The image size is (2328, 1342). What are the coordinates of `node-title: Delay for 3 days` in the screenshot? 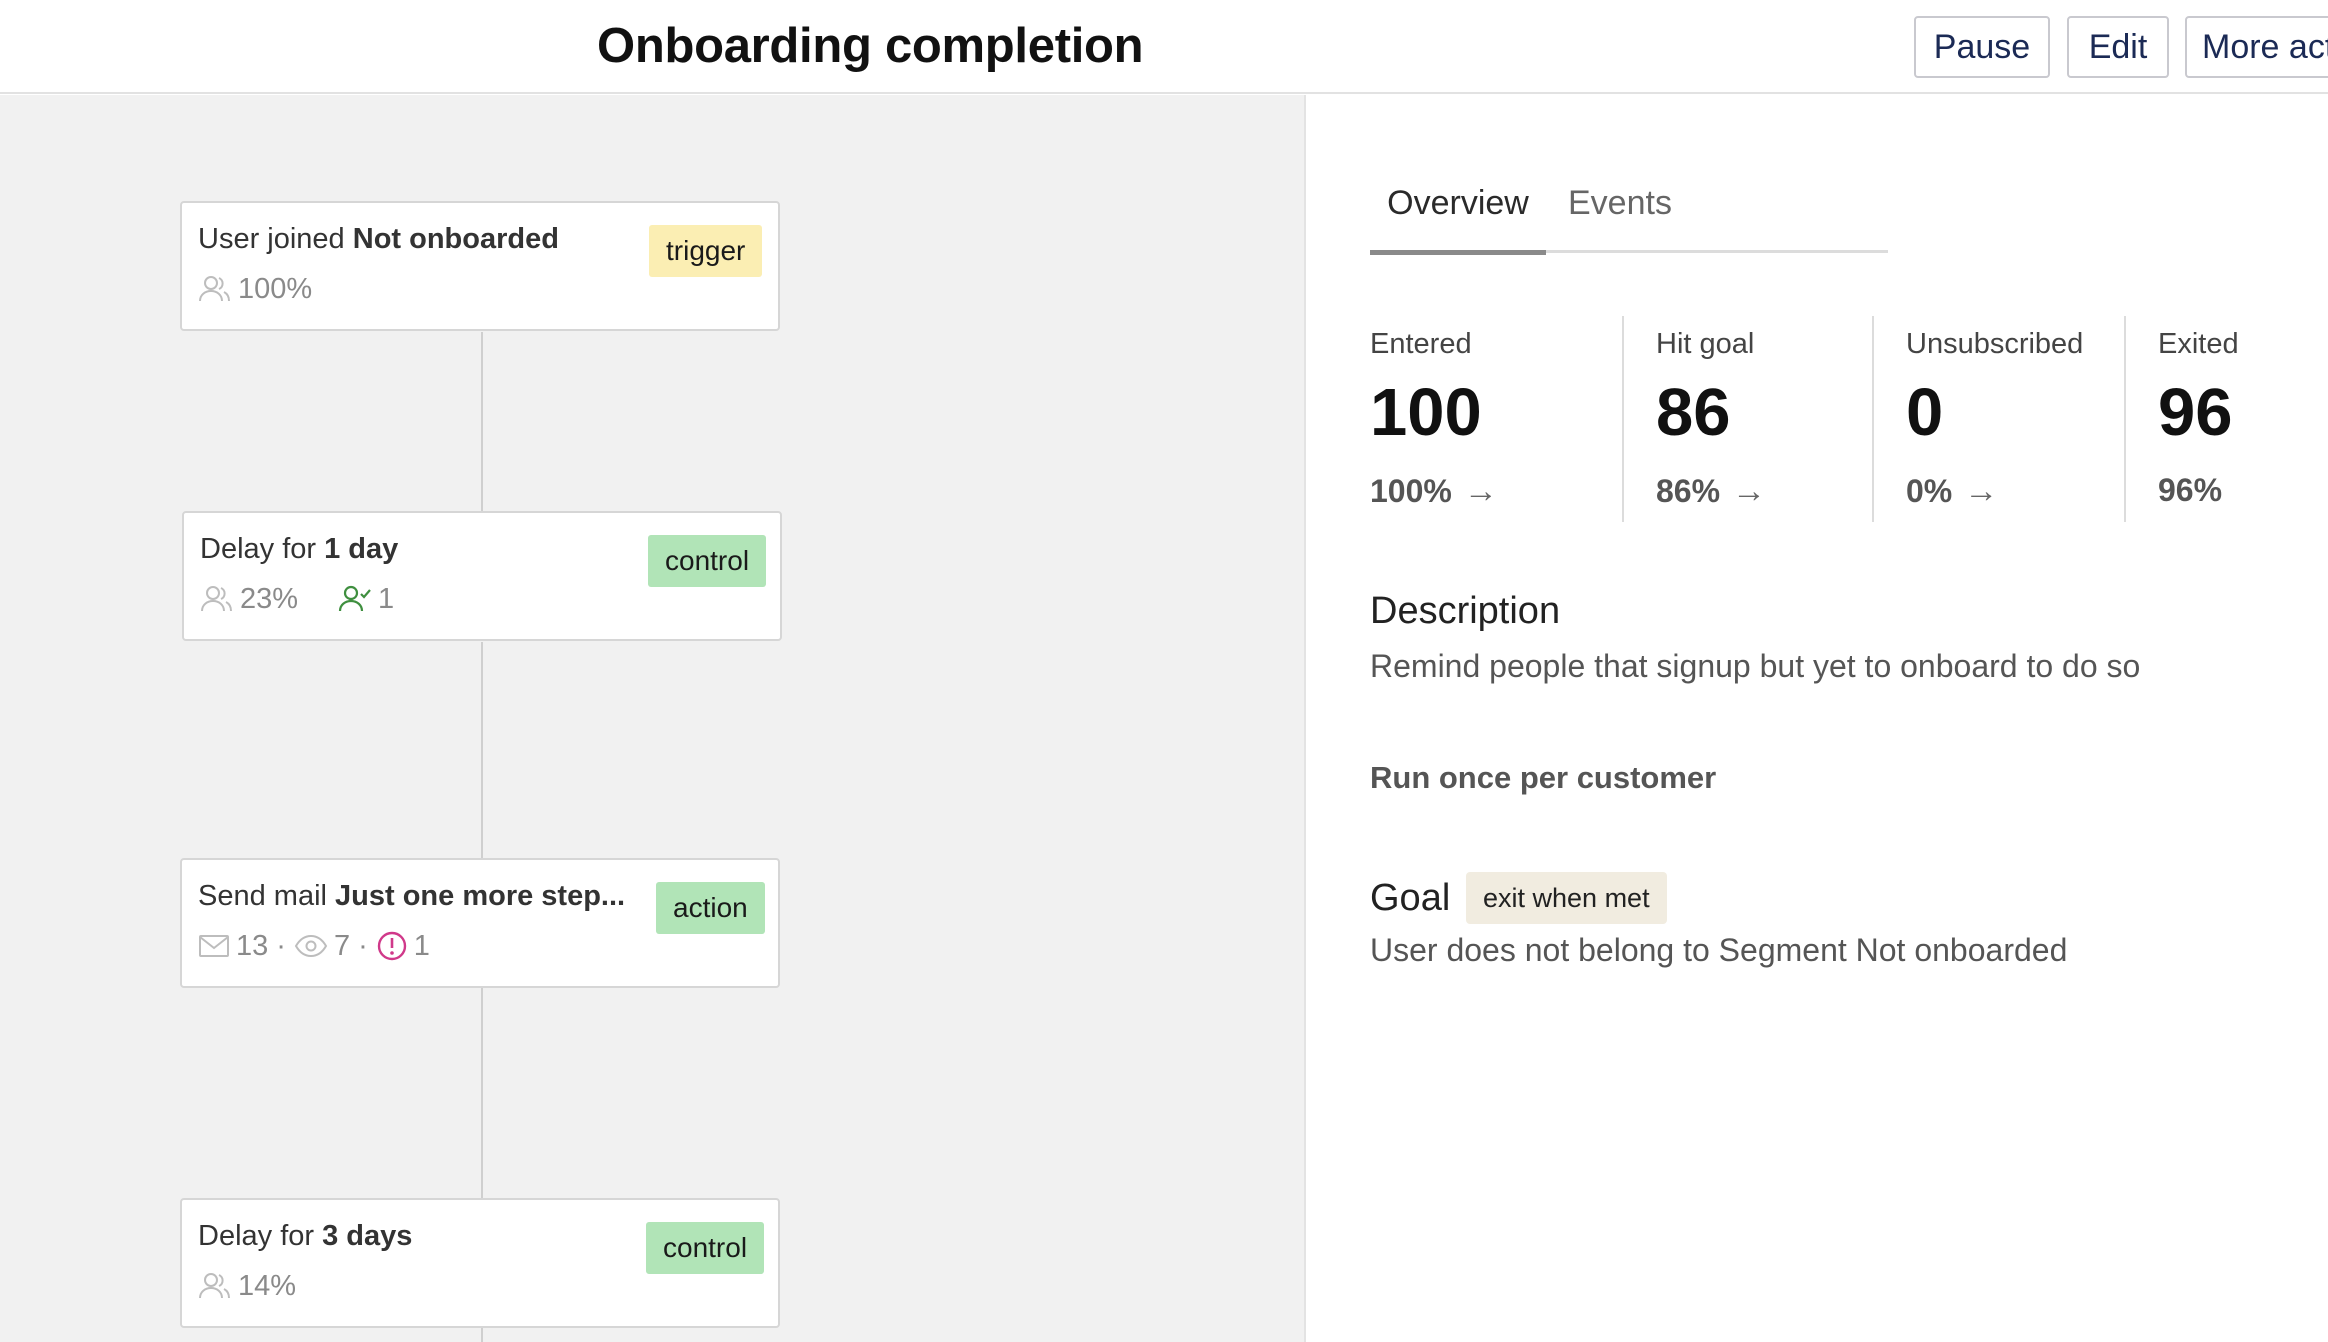 It's located at (305, 1236).